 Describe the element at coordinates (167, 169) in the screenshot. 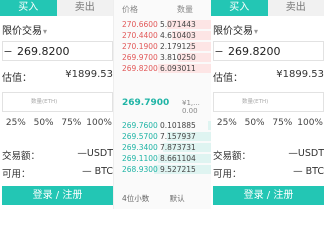

I see `bid-row: 268.9300 9.527215` at that location.